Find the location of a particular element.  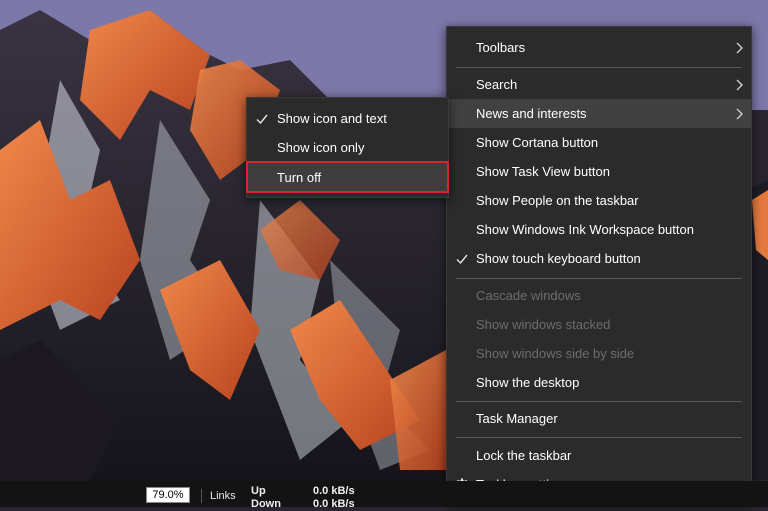

menu-item-show-people: Show People on the taskbar is located at coordinates (599, 200).